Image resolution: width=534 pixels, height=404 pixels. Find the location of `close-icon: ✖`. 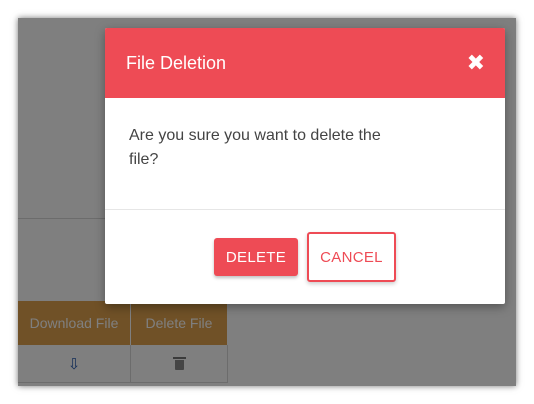

close-icon: ✖ is located at coordinates (476, 63).